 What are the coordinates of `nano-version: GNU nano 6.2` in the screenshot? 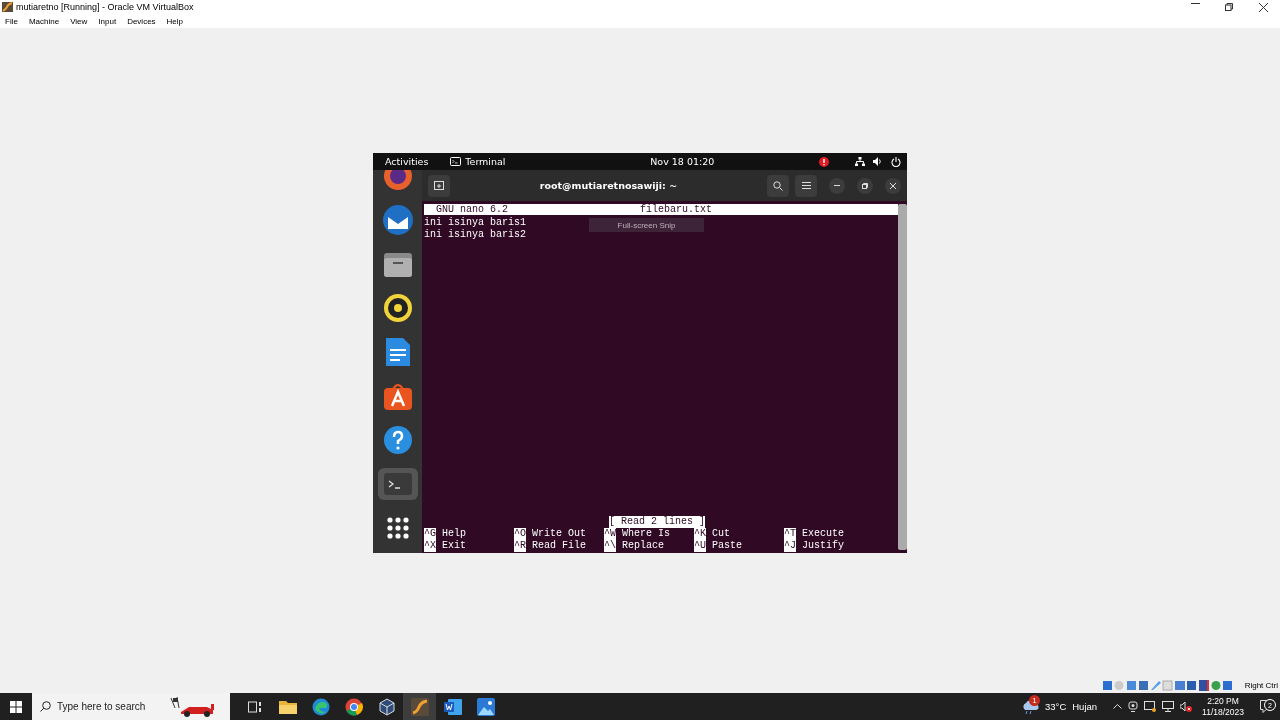 It's located at (472, 209).